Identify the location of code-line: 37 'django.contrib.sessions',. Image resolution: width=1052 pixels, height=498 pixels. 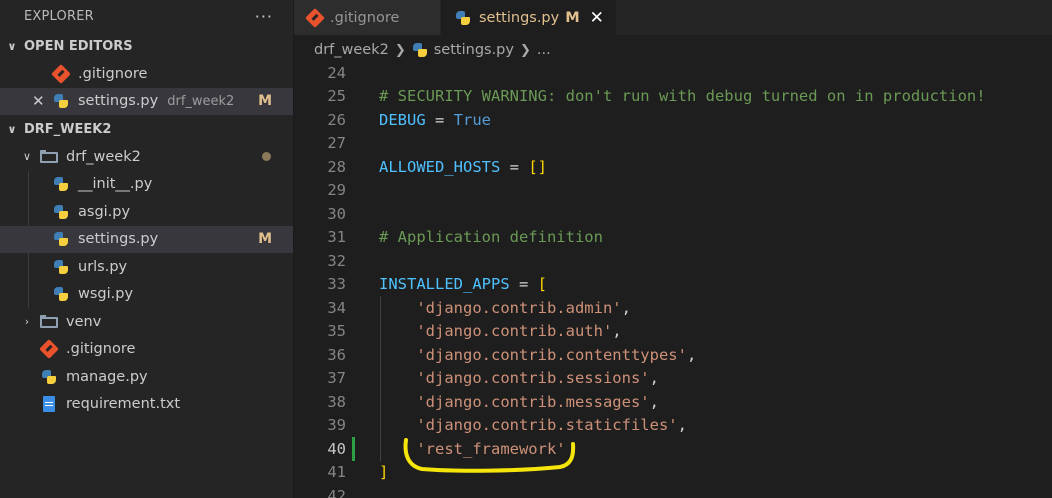
(673, 379).